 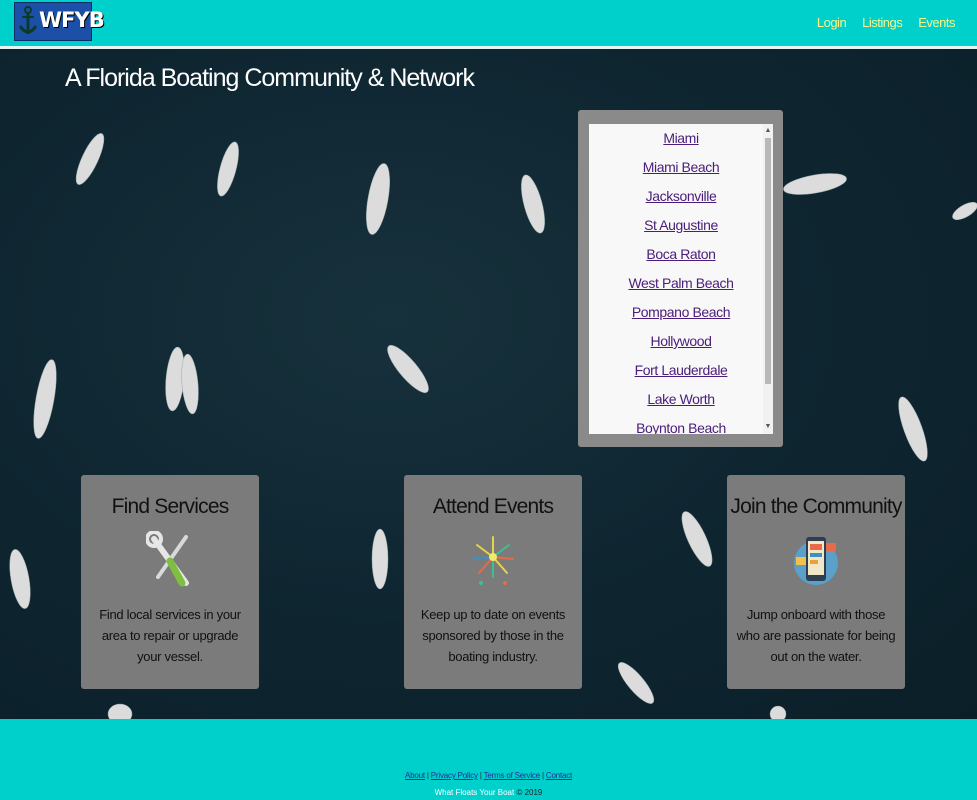 I want to click on card-title: Join the Community, so click(x=816, y=506).